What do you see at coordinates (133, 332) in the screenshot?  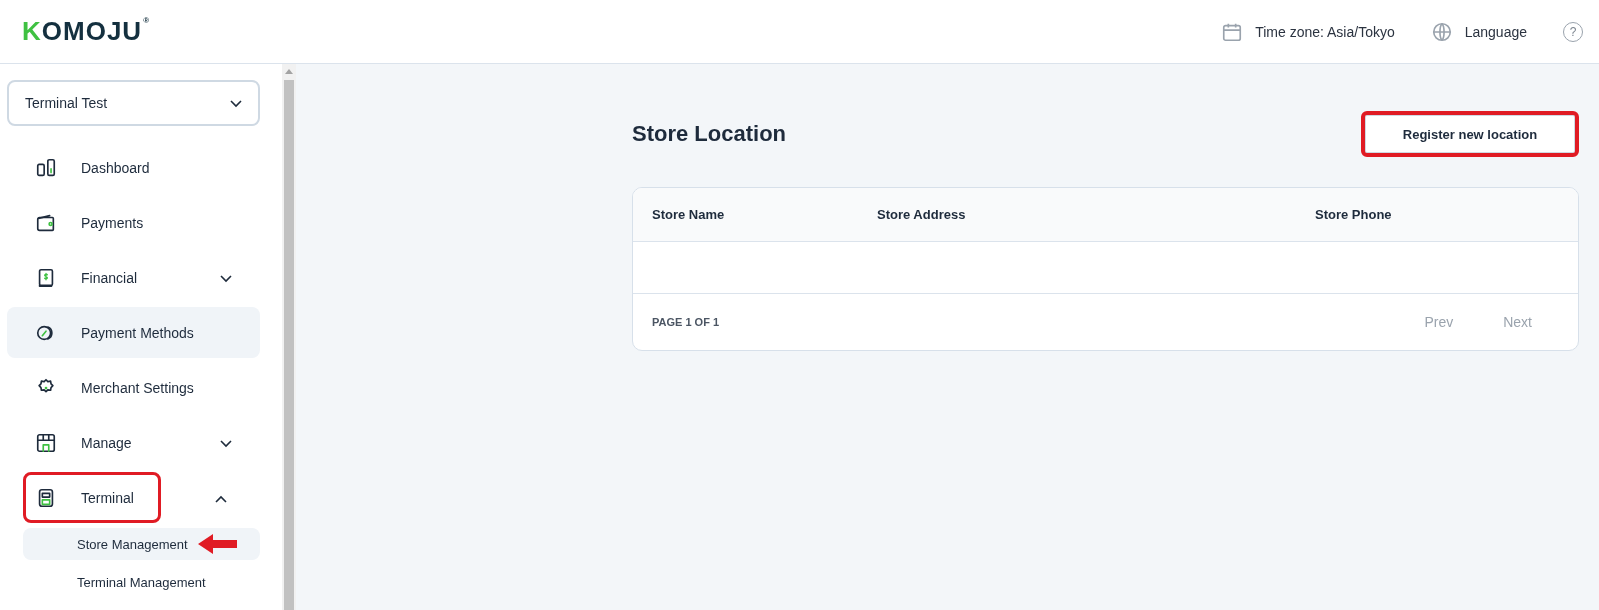 I see `sidebar-item: Payment Methods` at bounding box center [133, 332].